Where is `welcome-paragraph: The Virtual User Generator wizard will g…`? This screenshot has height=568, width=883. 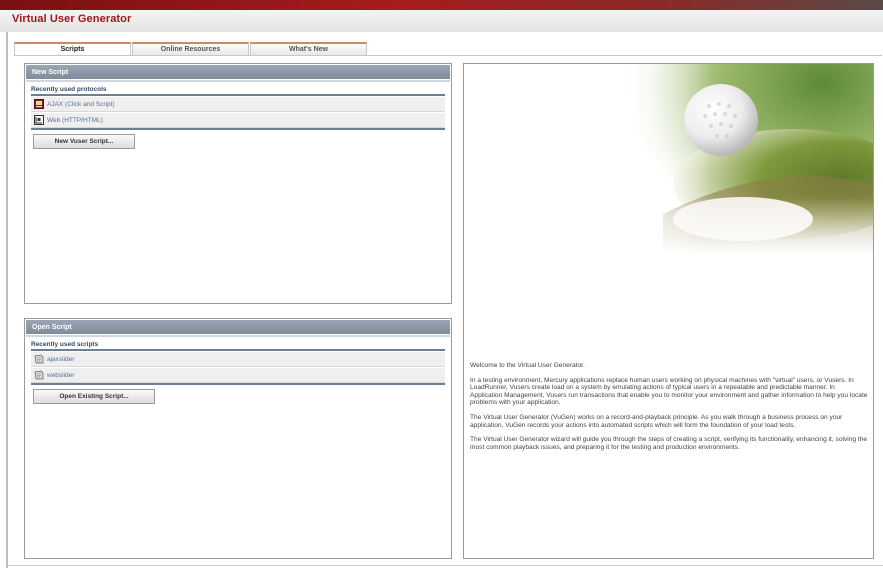 welcome-paragraph: The Virtual User Generator wizard will g… is located at coordinates (669, 443).